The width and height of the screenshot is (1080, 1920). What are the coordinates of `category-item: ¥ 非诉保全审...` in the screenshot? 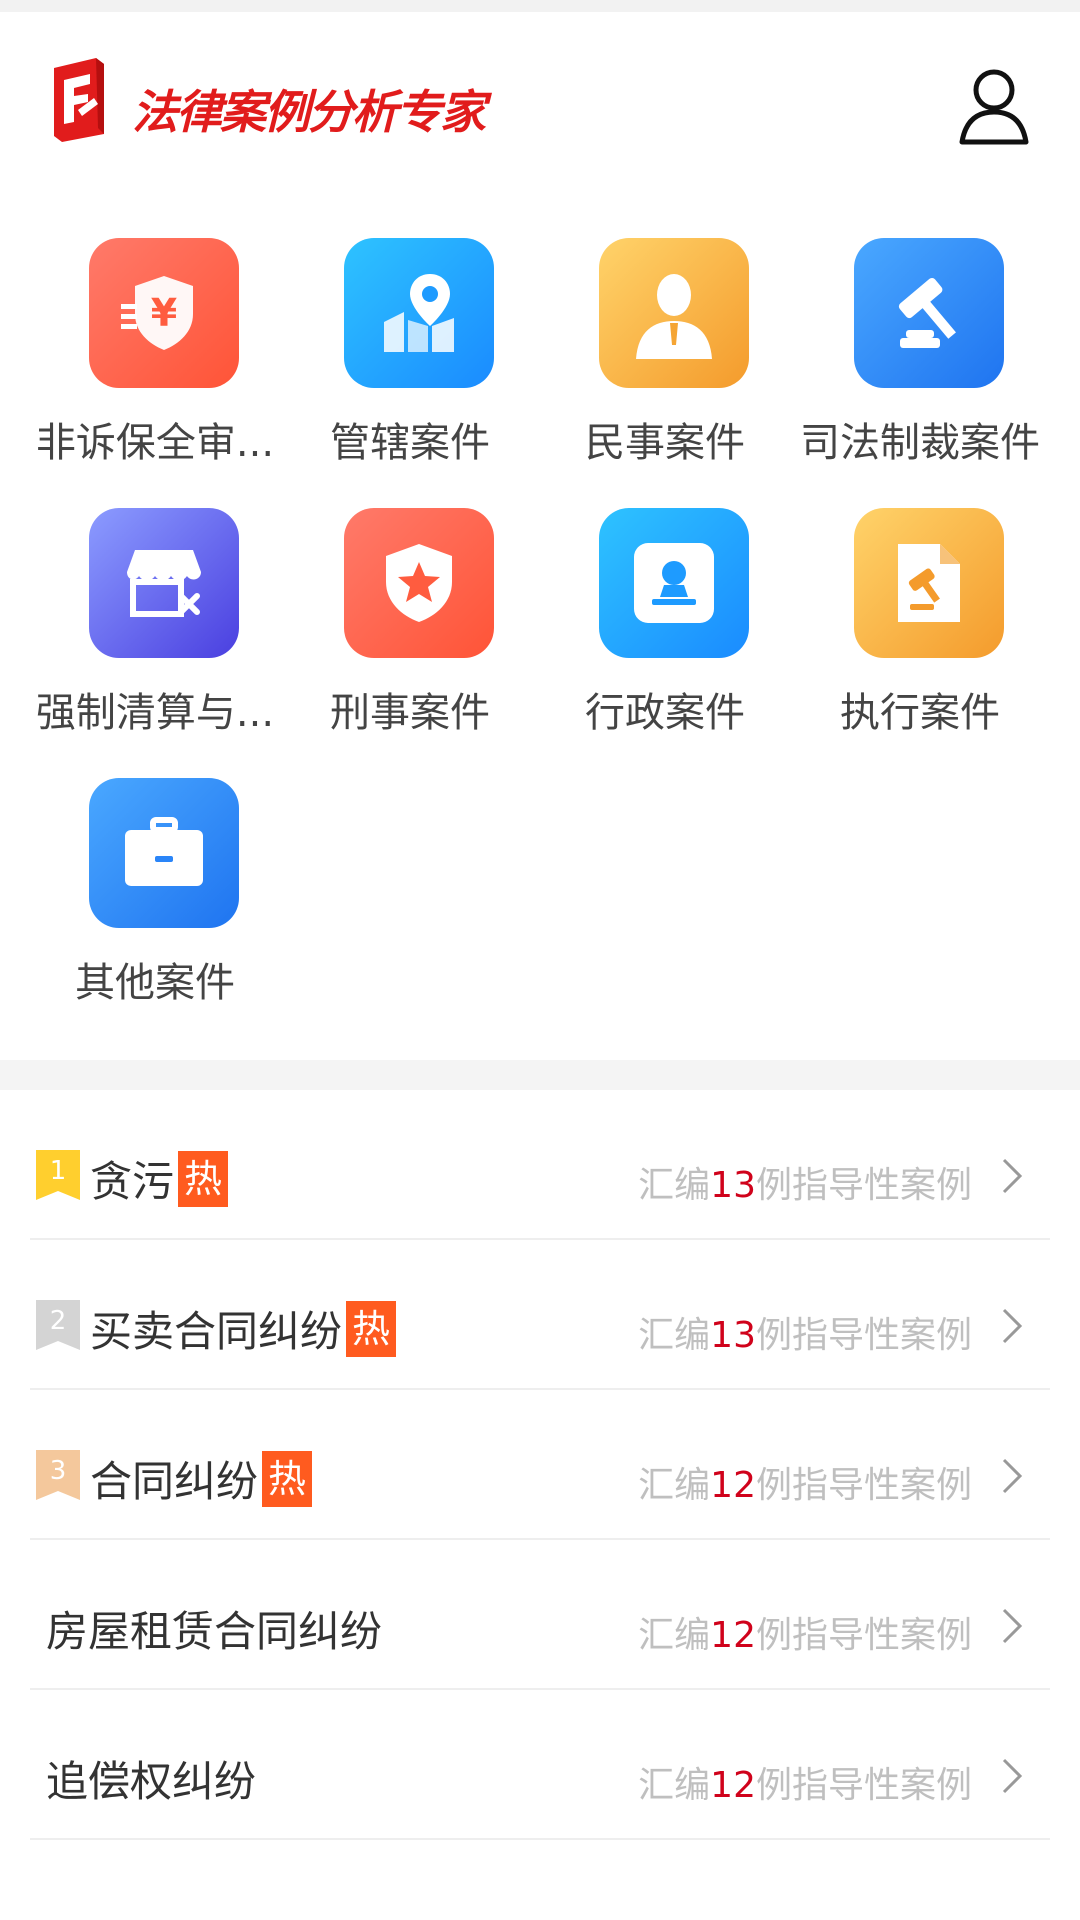 It's located at (155, 358).